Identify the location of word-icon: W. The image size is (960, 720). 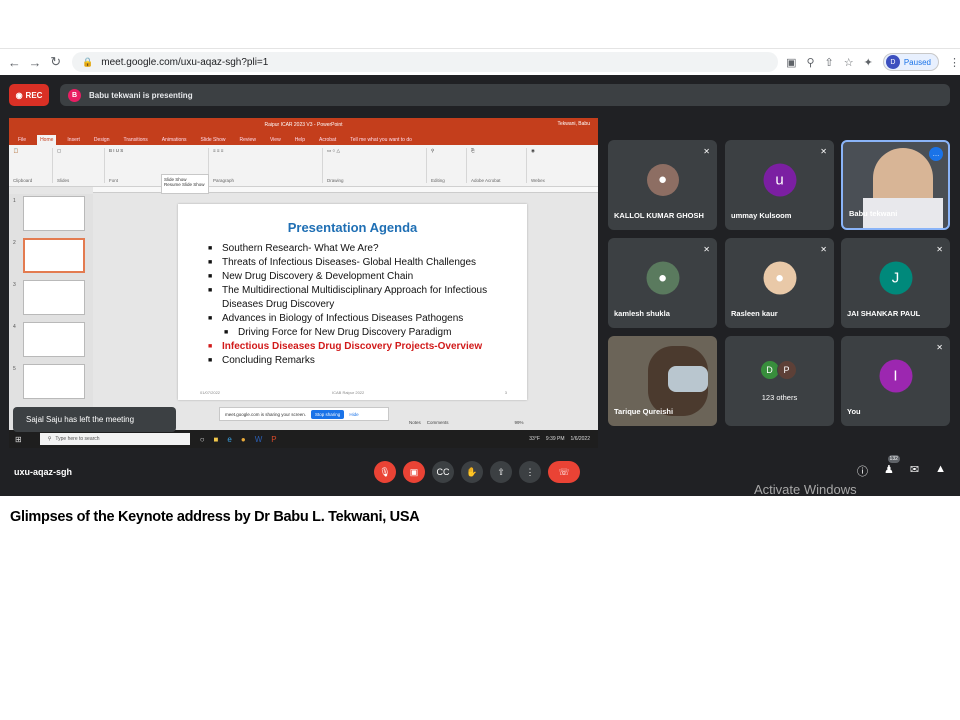
(259, 439).